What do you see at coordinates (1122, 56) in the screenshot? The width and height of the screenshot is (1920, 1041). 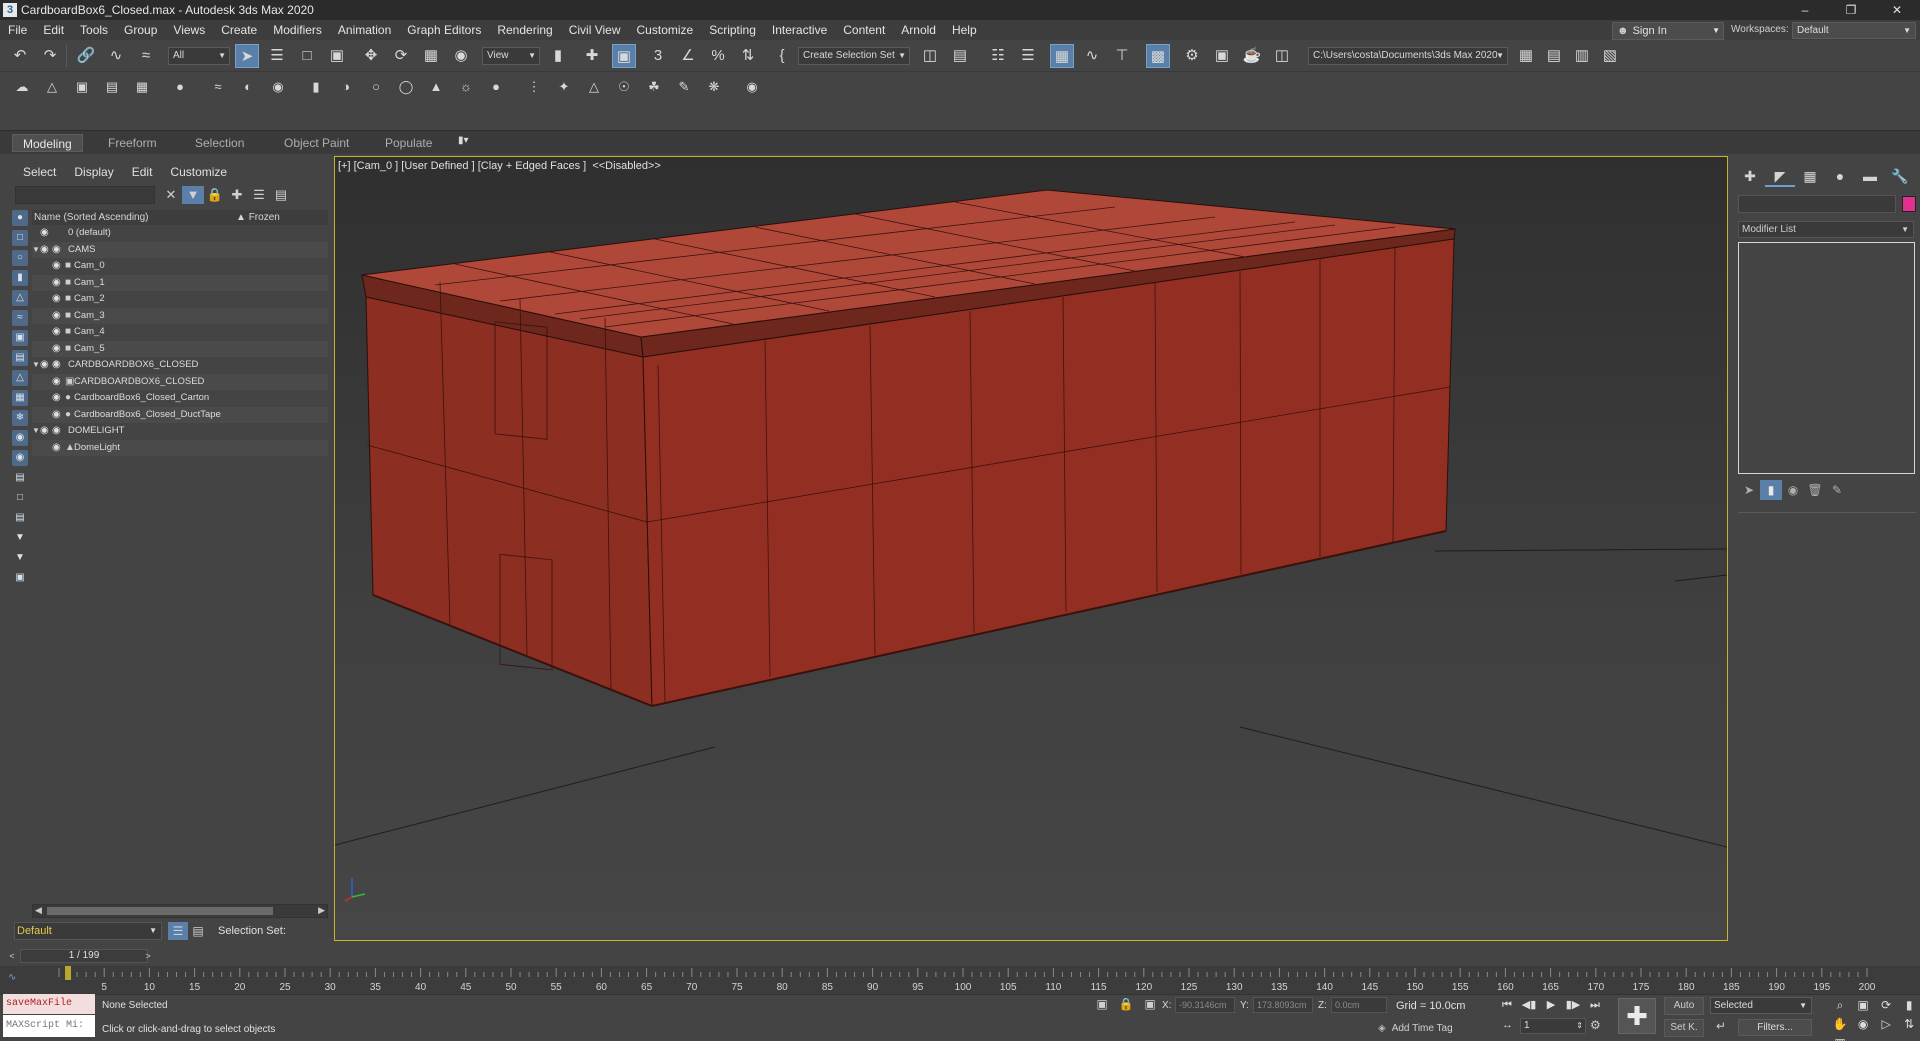 I see `schematic-view-icon: ⊤` at bounding box center [1122, 56].